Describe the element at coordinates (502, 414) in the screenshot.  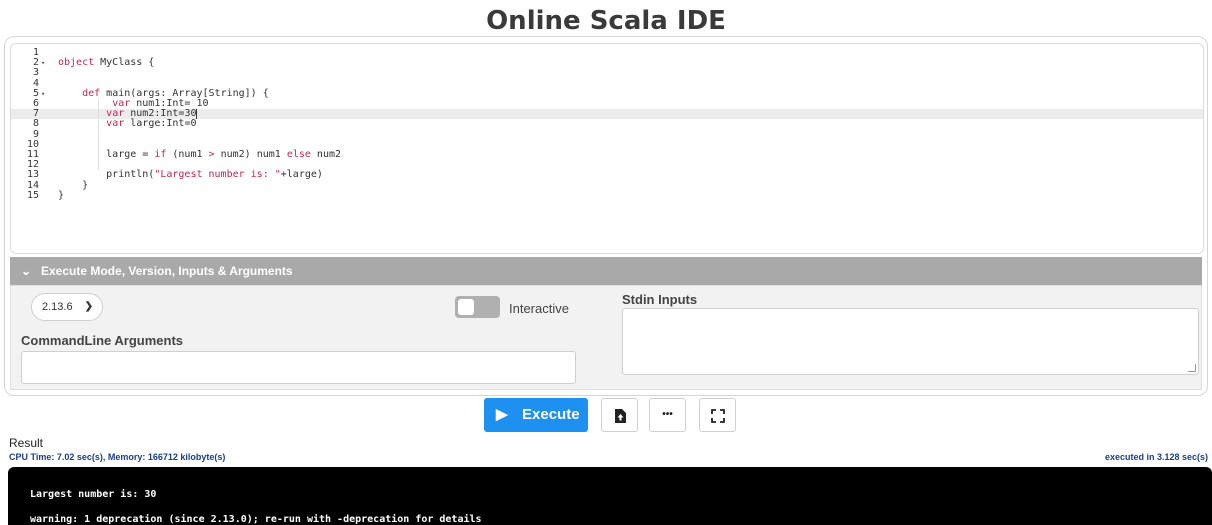
I see `play-icon: ▶` at that location.